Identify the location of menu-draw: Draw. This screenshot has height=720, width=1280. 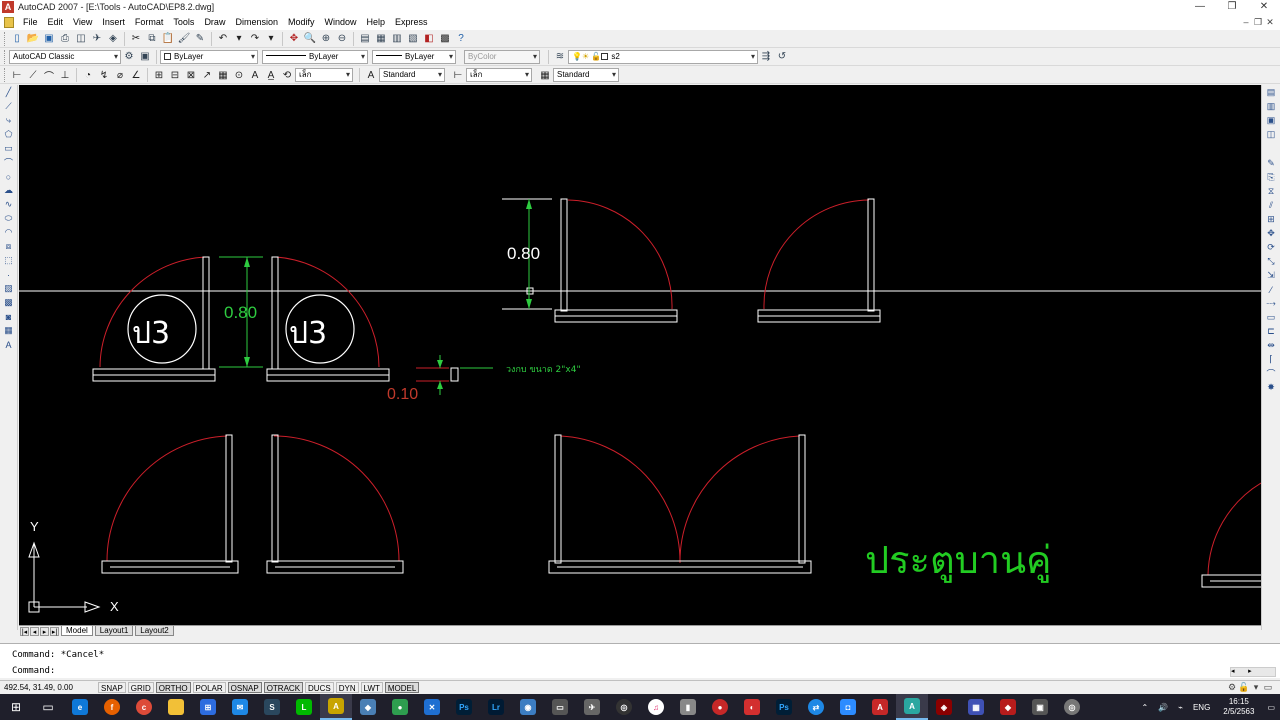
(214, 22).